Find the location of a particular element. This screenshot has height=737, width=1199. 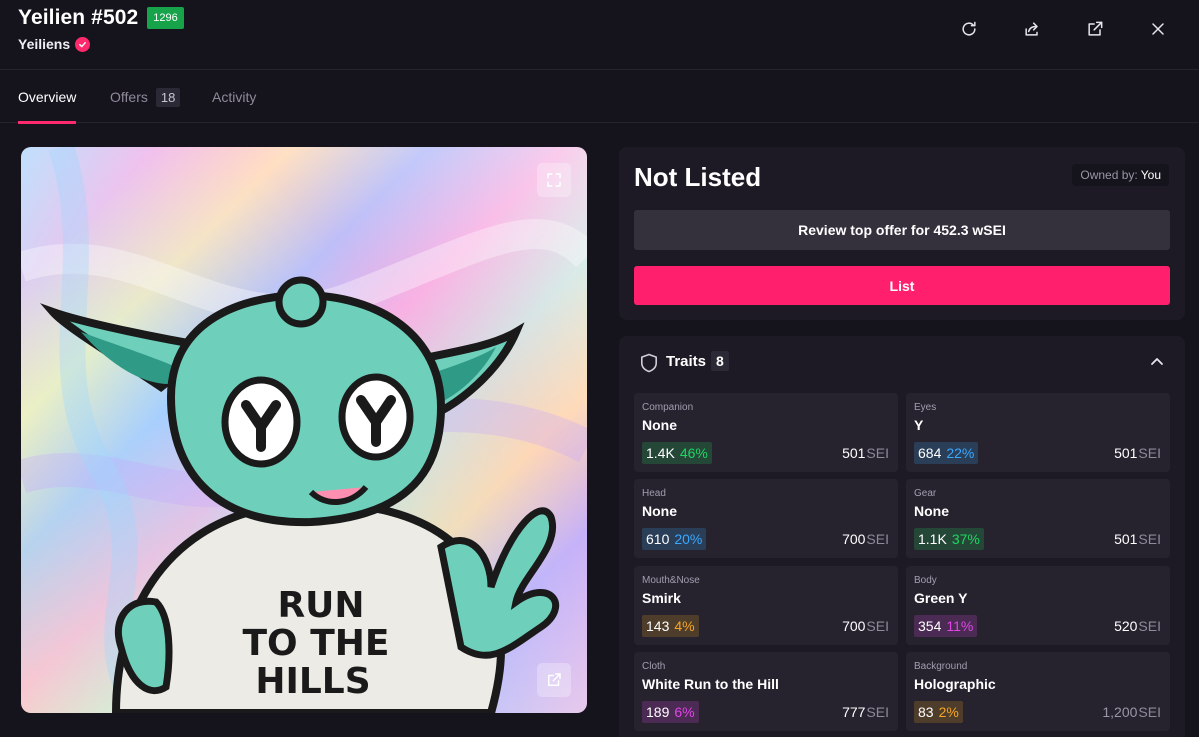

collection-link: Yeiliens is located at coordinates (54, 44).